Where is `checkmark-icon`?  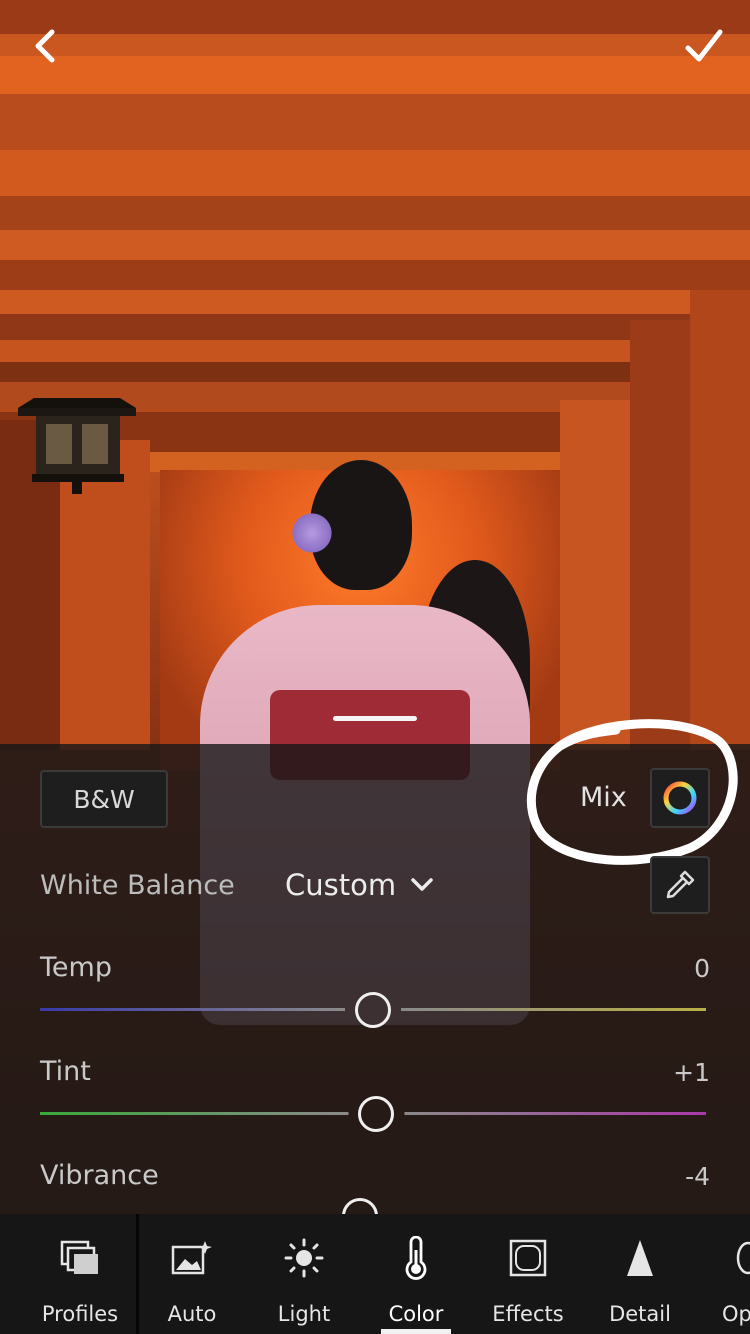
checkmark-icon is located at coordinates (704, 45).